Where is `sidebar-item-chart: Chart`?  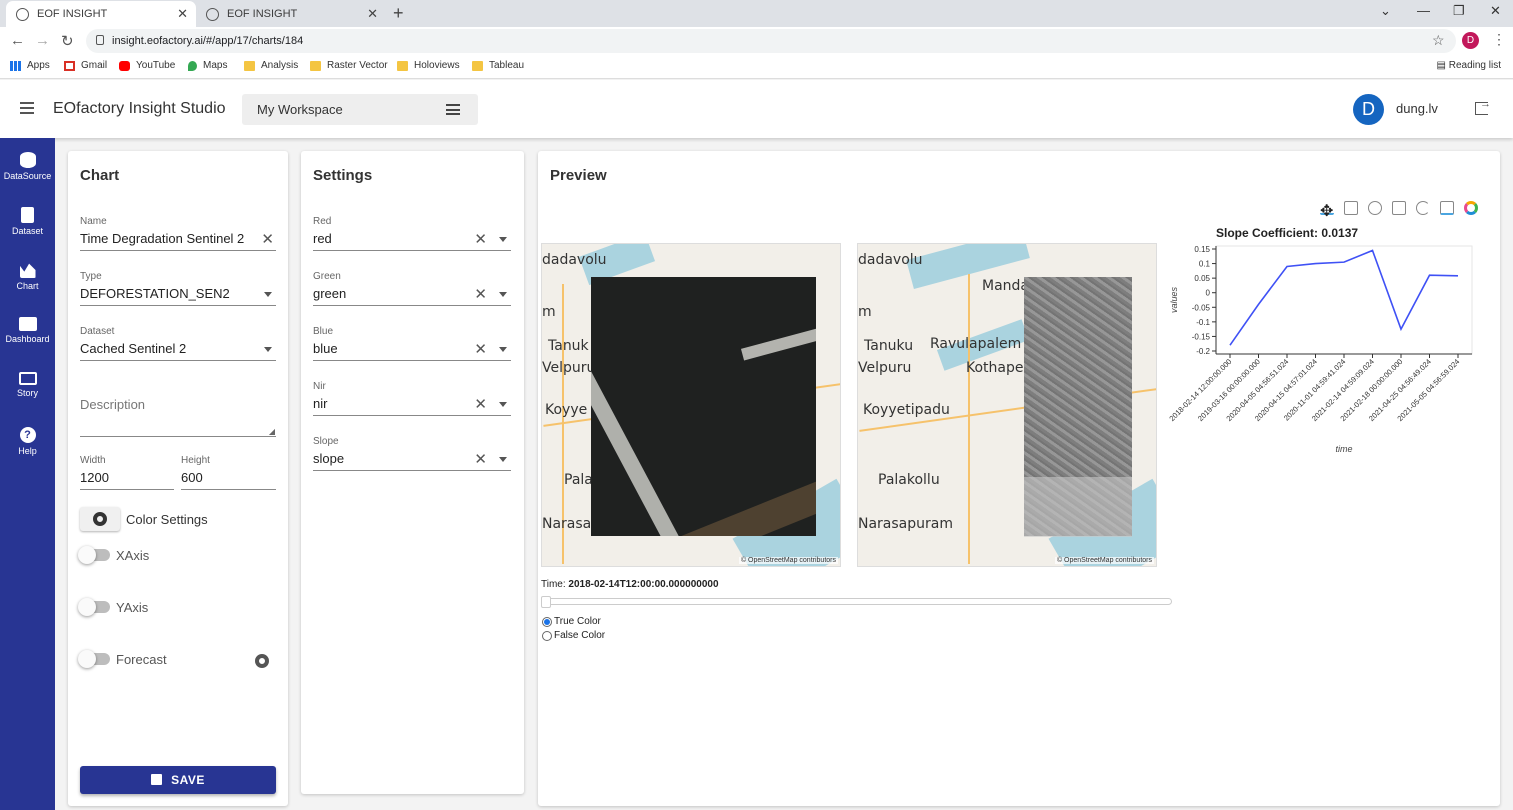 sidebar-item-chart: Chart is located at coordinates (27, 287).